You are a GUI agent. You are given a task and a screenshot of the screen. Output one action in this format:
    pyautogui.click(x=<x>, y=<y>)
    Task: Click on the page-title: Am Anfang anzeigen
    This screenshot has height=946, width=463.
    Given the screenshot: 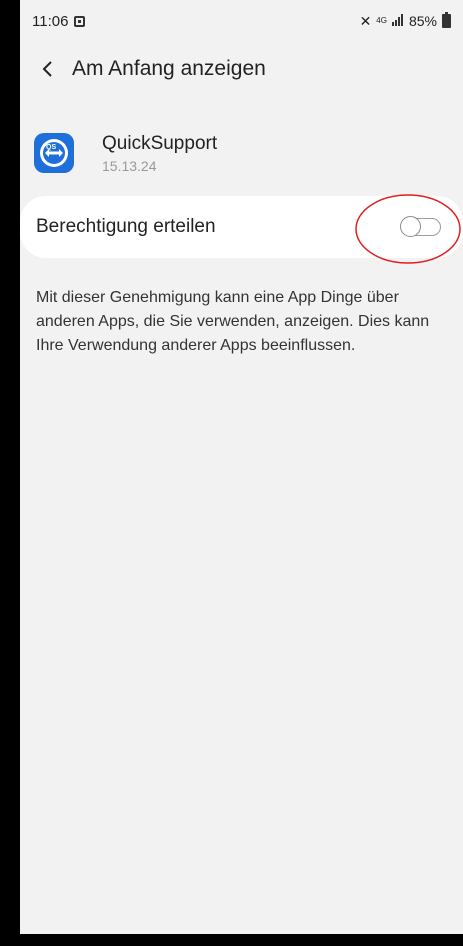 What is the action you would take?
    pyautogui.click(x=169, y=68)
    